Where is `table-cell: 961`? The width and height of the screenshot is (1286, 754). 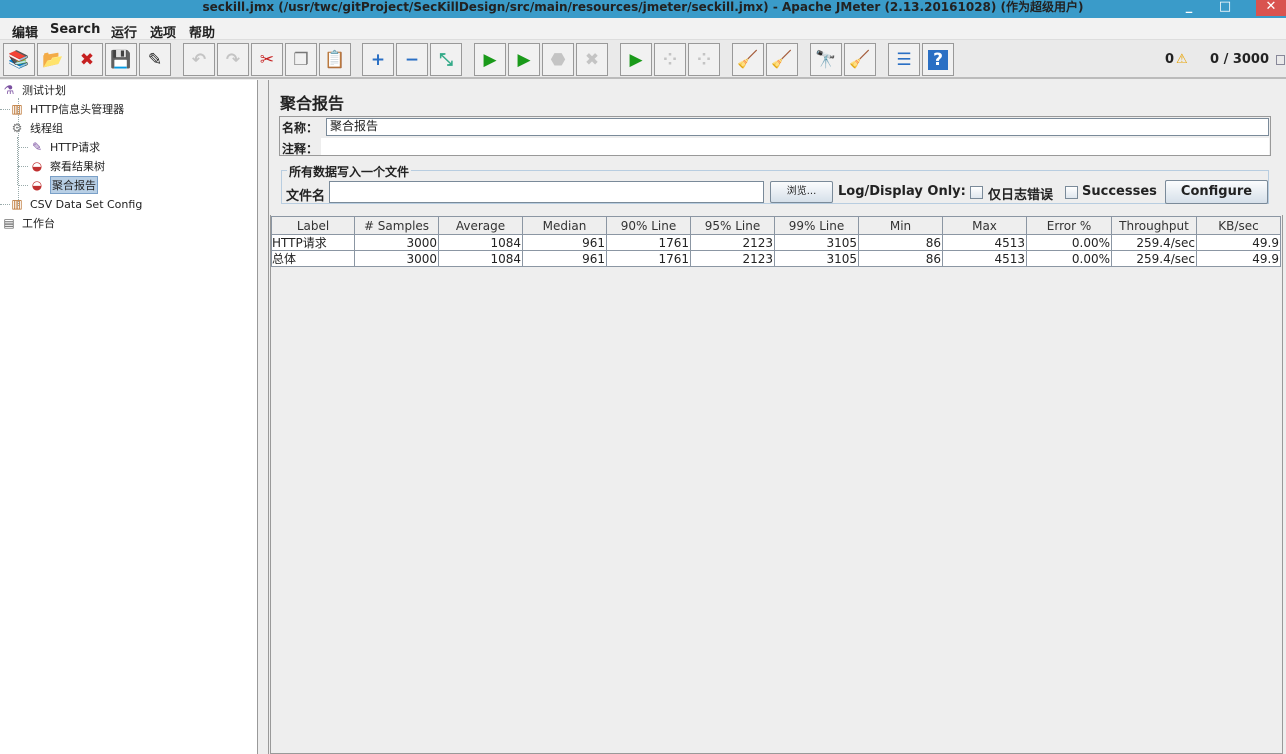
table-cell: 961 is located at coordinates (564, 258).